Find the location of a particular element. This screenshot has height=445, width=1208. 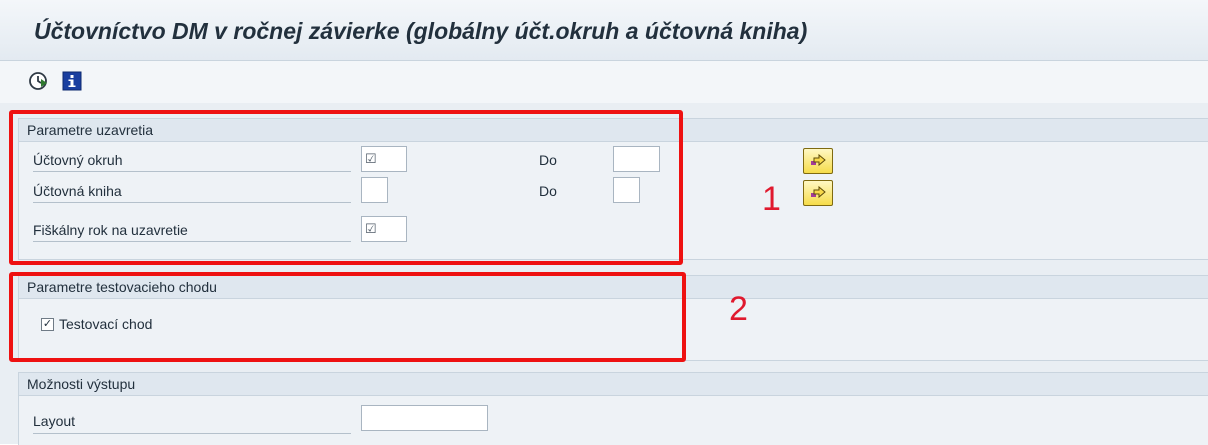

ledger-from-field is located at coordinates (374, 190).